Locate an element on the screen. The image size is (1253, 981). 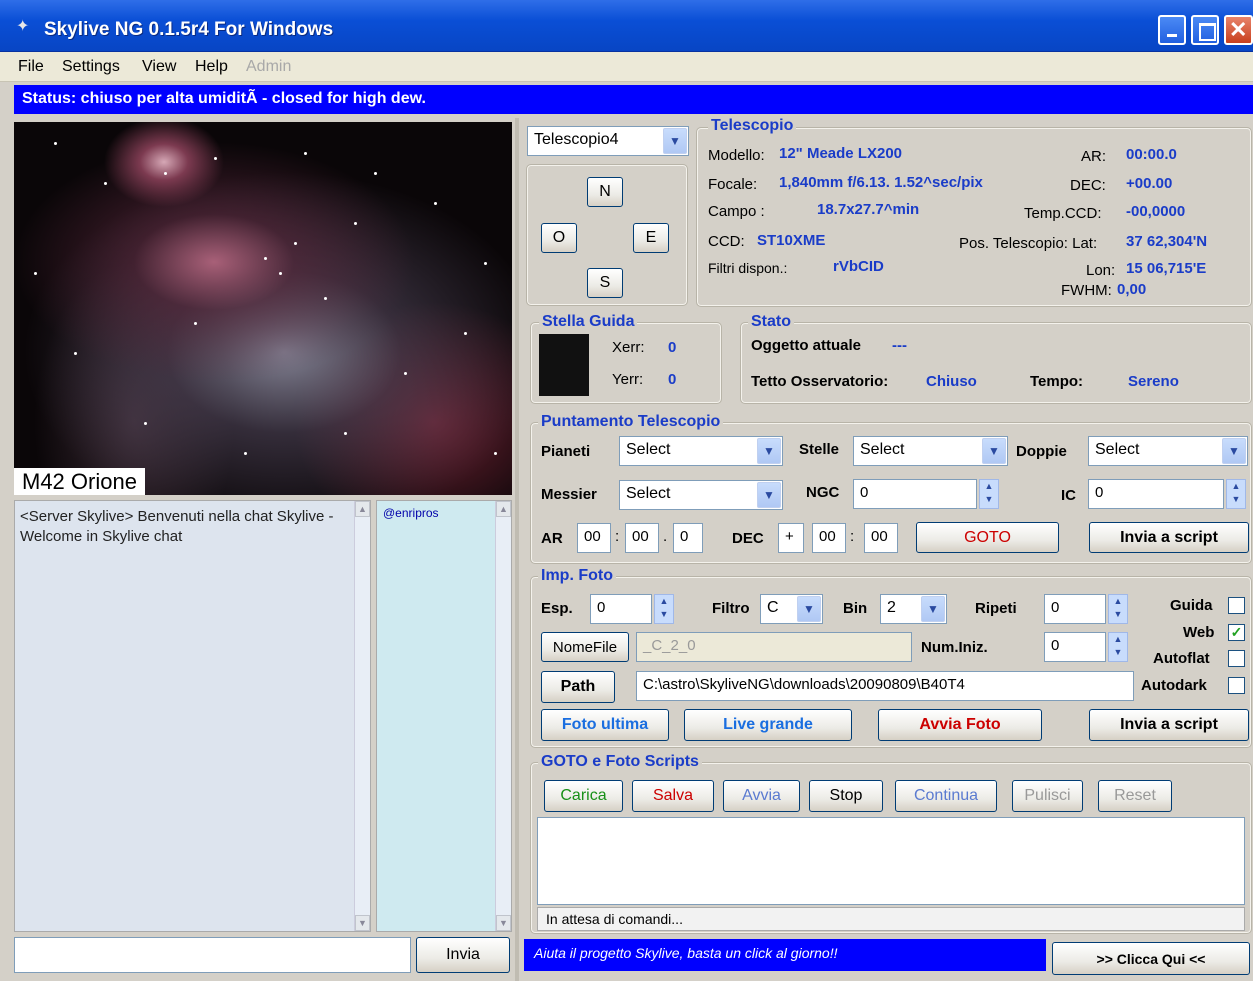
menu-settings: Settings is located at coordinates (91, 67).